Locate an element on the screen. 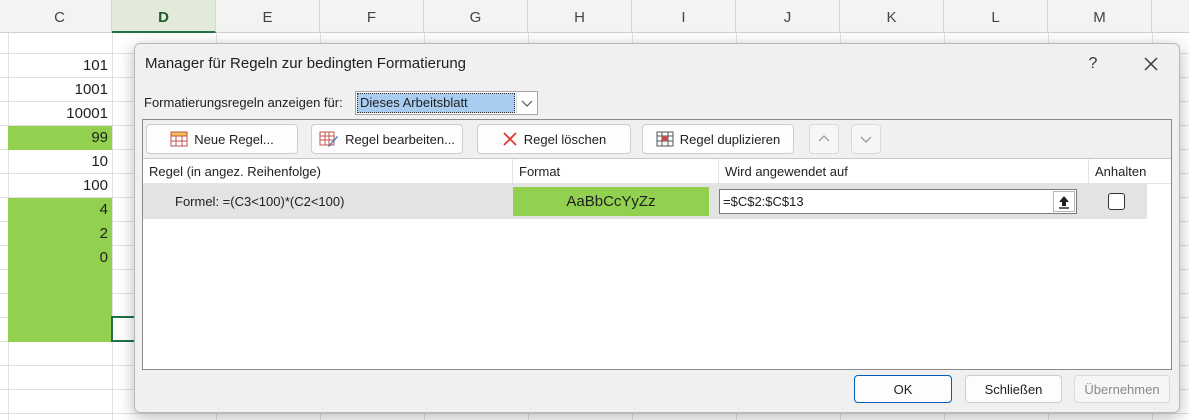  column-header-e: E is located at coordinates (268, 16).